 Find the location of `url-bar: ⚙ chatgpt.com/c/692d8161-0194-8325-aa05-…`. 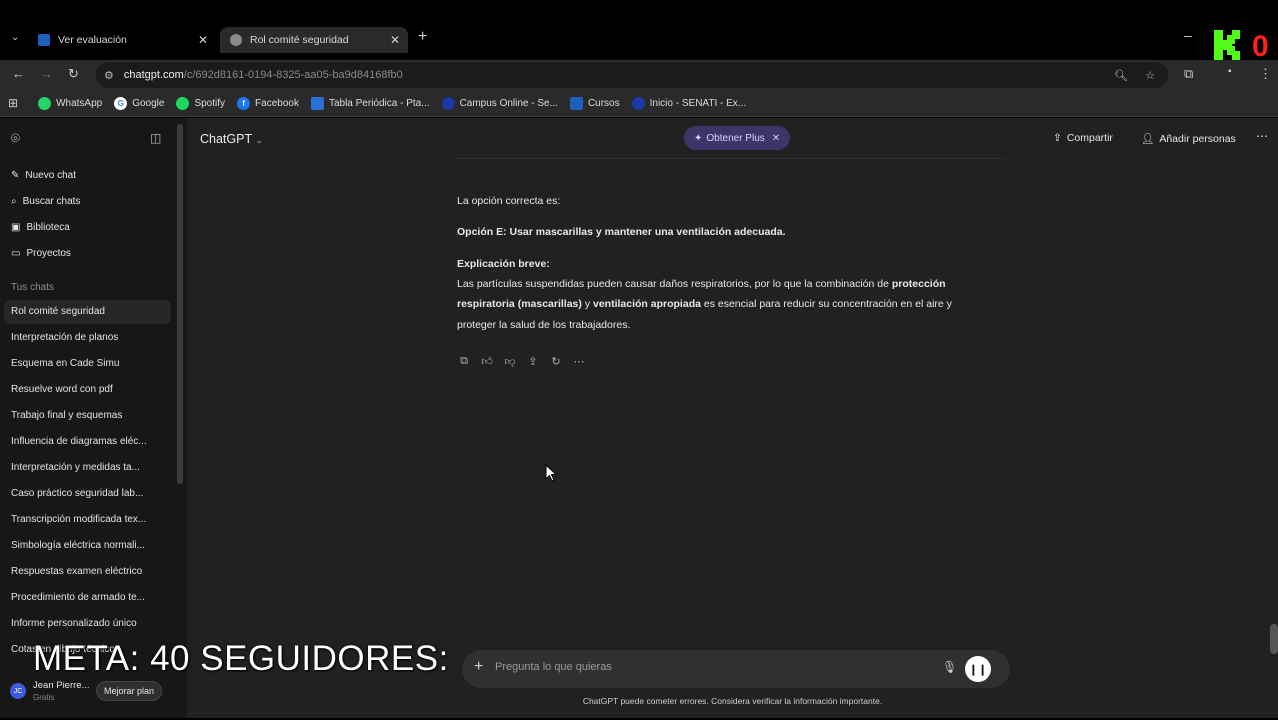

url-bar: ⚙ chatgpt.com/c/692d8161-0194-8325-aa05-… is located at coordinates (632, 75).